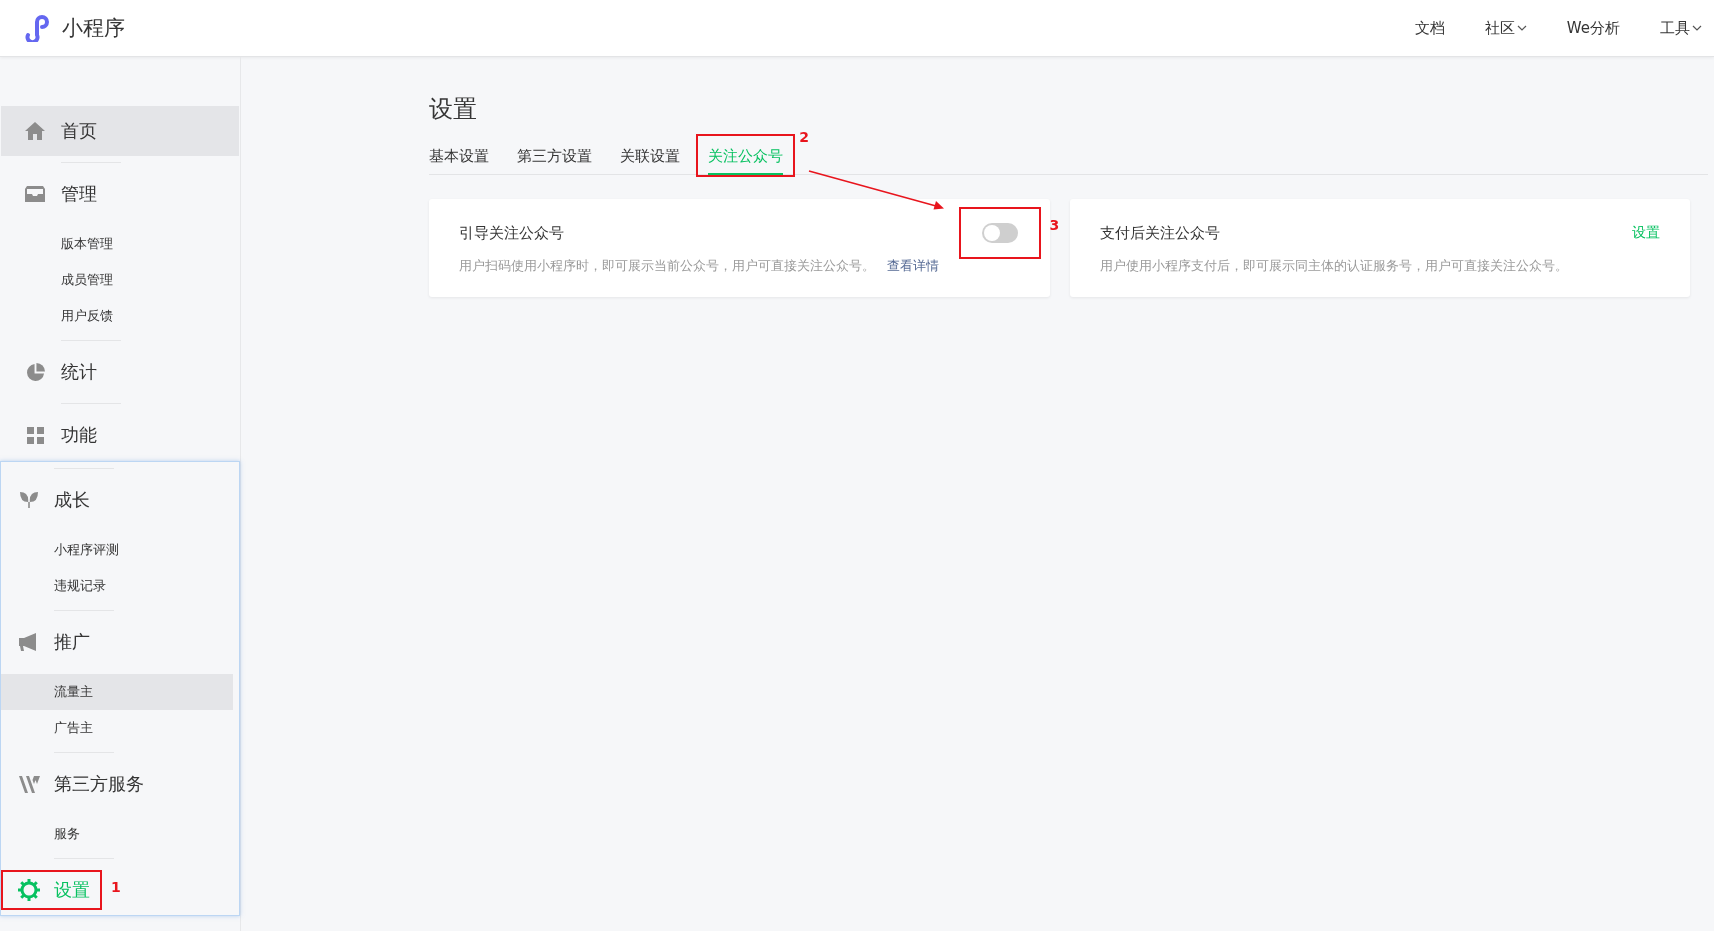  Describe the element at coordinates (699, 266) in the screenshot. I see `card-description: 用户扫码使用小程序时，即可展示当前公众号，用户可直接关注公众号。 查看详情` at that location.